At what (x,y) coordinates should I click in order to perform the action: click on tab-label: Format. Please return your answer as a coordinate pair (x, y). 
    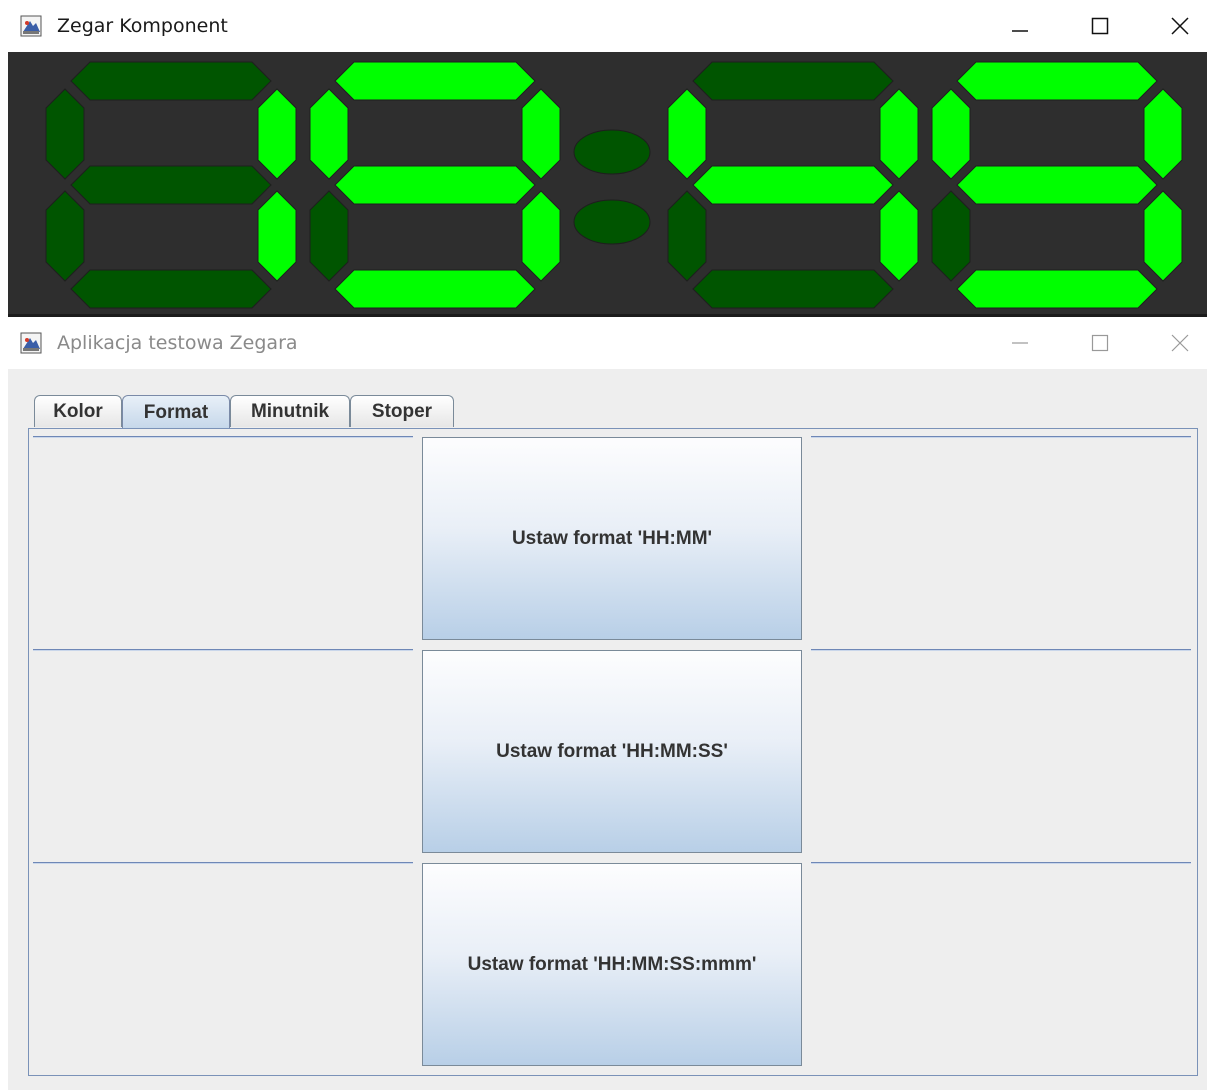
    Looking at the image, I should click on (176, 412).